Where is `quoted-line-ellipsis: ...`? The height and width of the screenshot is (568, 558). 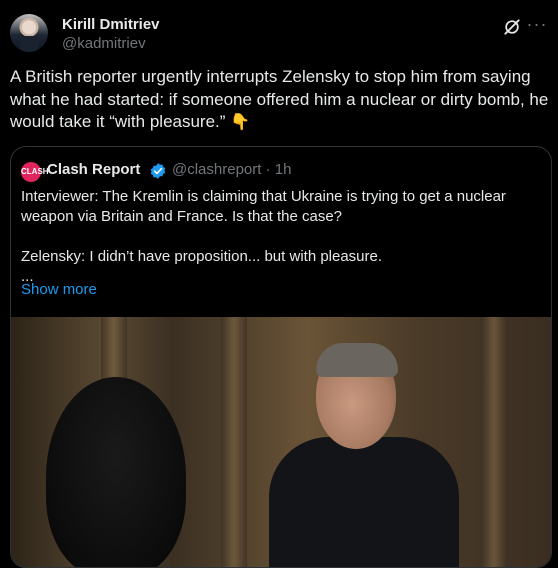
quoted-line-ellipsis: ... is located at coordinates (27, 276).